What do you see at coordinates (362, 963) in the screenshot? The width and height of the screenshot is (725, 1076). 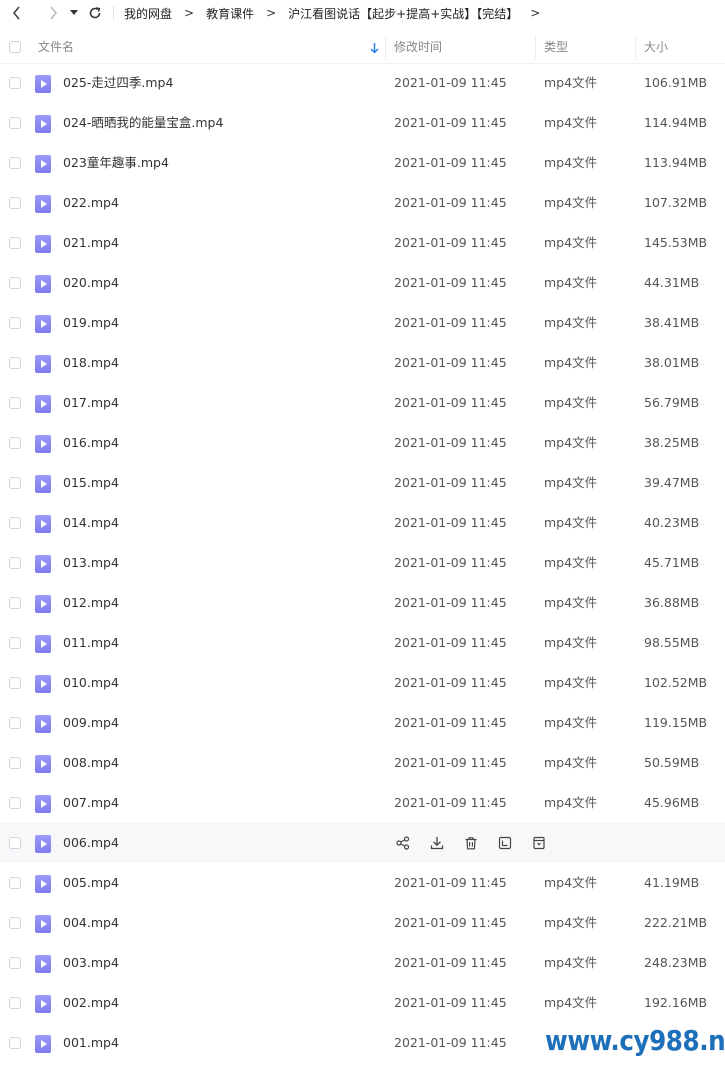 I see `file-row: 003.mp4 2021-01-09 11:45 mp4文件 248.23MB` at bounding box center [362, 963].